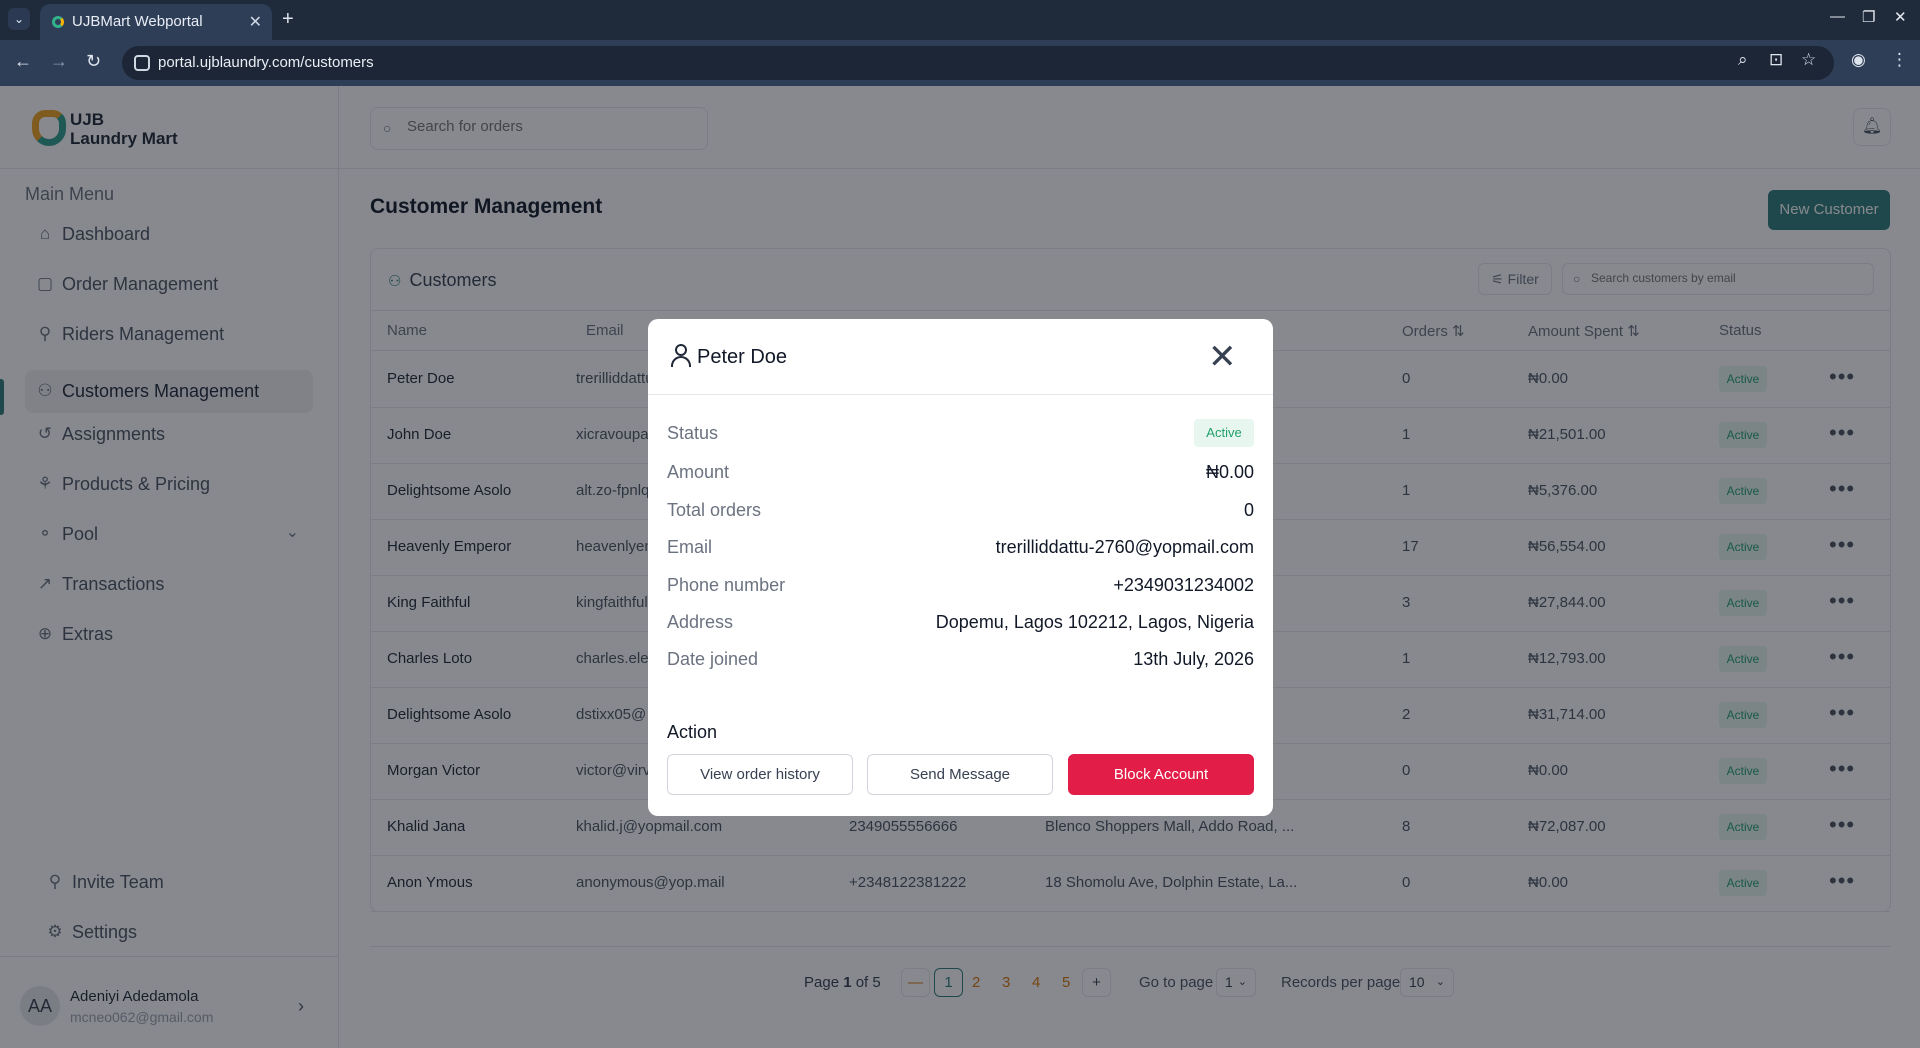 The image size is (1920, 1048). Describe the element at coordinates (266, 62) in the screenshot. I see `url-text: portal.ujblaundry.com/customers` at that location.